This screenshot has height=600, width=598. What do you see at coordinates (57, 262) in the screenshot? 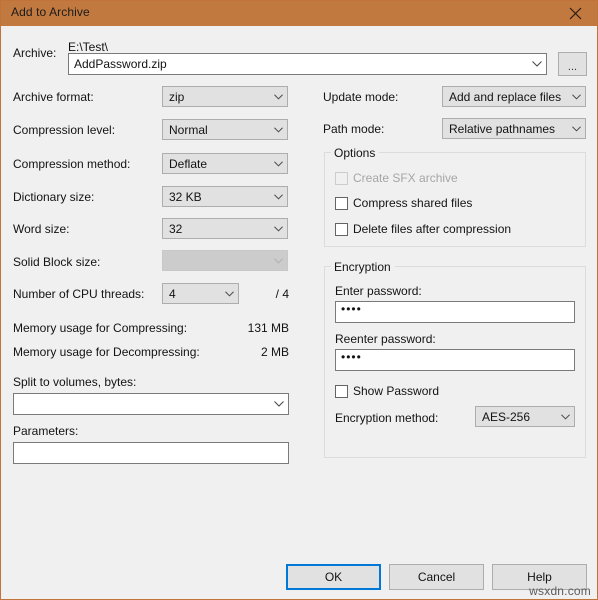
I see `solid-block-size-label: Solid Block size:` at bounding box center [57, 262].